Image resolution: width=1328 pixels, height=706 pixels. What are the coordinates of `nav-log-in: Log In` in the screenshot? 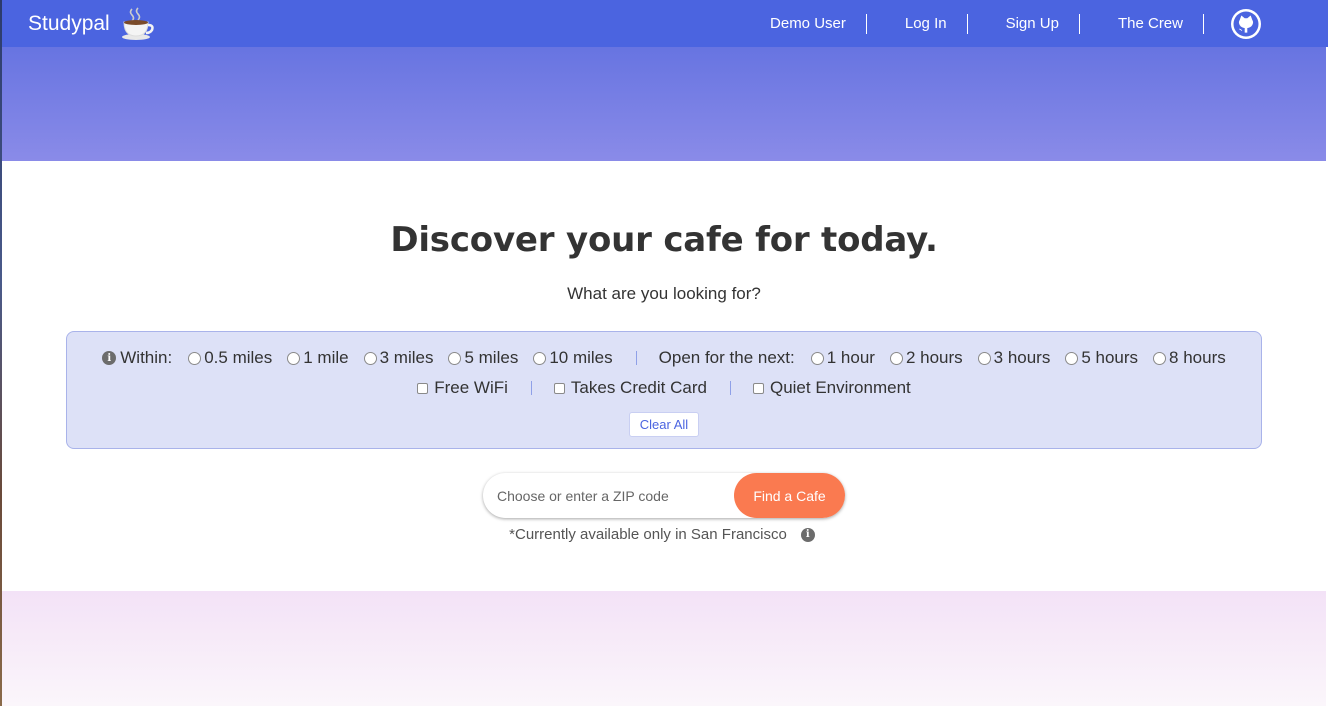 It's located at (926, 23).